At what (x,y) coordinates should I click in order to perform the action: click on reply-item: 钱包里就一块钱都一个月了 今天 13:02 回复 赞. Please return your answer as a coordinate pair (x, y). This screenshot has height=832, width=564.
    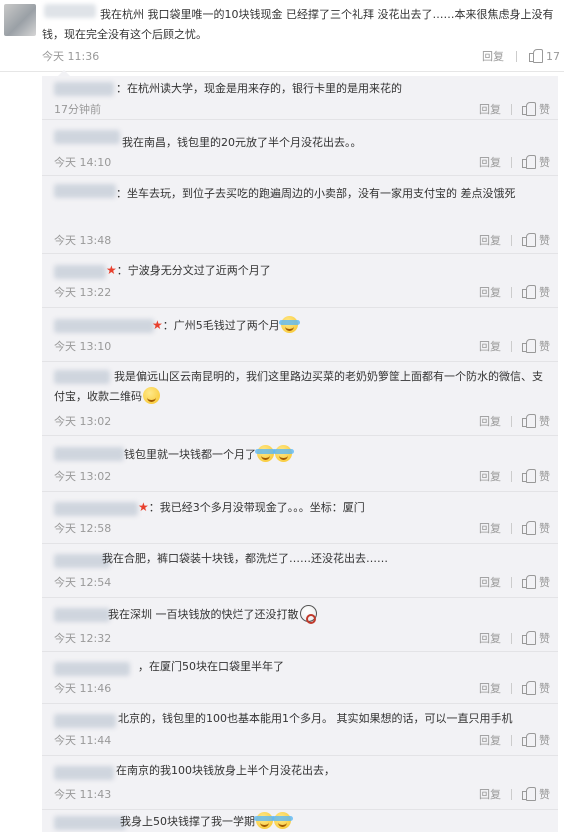
    Looking at the image, I should click on (300, 465).